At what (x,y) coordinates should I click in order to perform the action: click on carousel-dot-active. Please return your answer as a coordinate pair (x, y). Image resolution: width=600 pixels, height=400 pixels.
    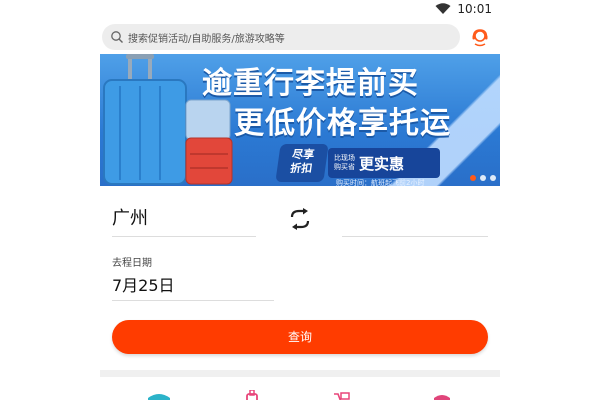
    Looking at the image, I should click on (473, 178).